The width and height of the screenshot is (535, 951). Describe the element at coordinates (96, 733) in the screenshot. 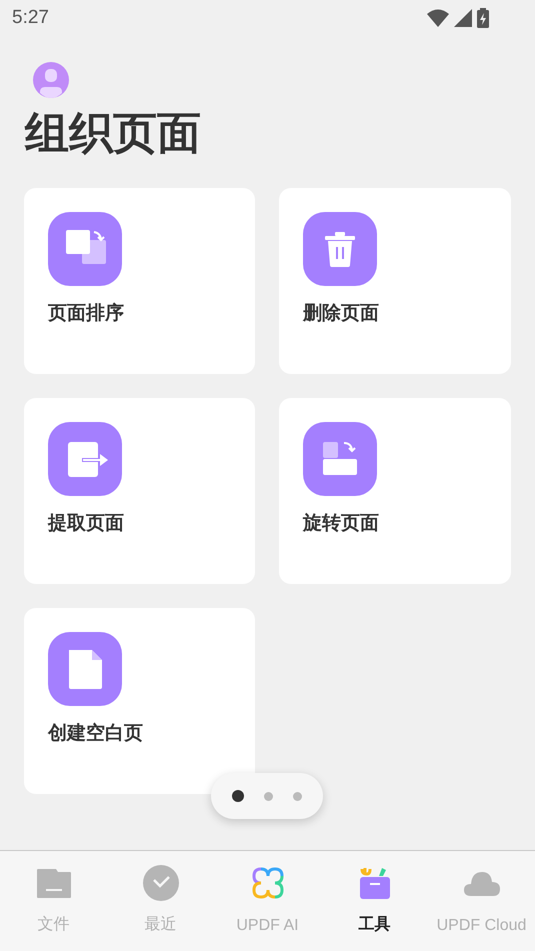

I see `tool-label: 创建空白页` at that location.